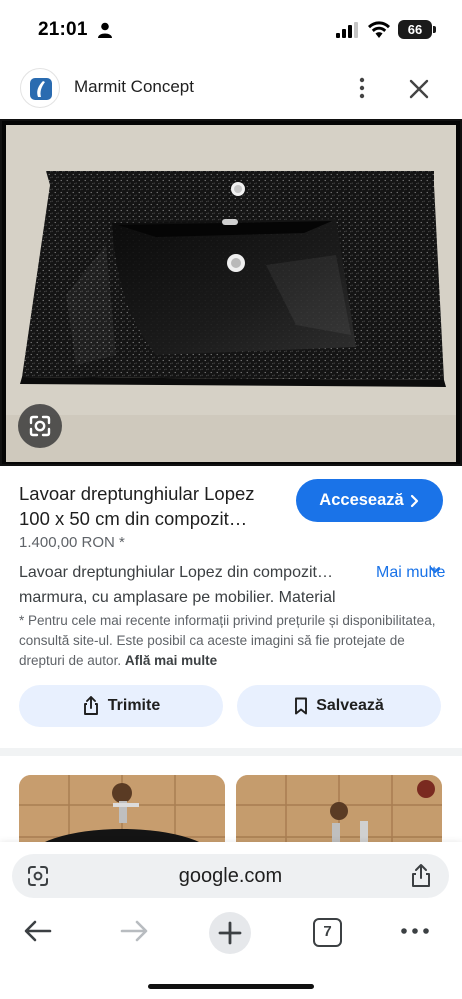 This screenshot has height=999, width=462. Describe the element at coordinates (361, 500) in the screenshot. I see `visit-label: Accesează` at that location.